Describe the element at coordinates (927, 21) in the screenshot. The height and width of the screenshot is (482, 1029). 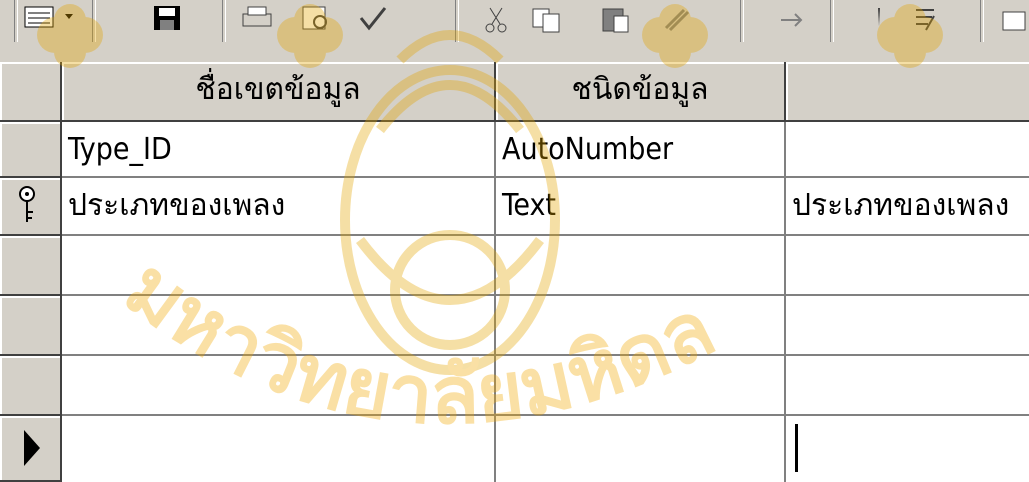
I see `indexes-icon` at that location.